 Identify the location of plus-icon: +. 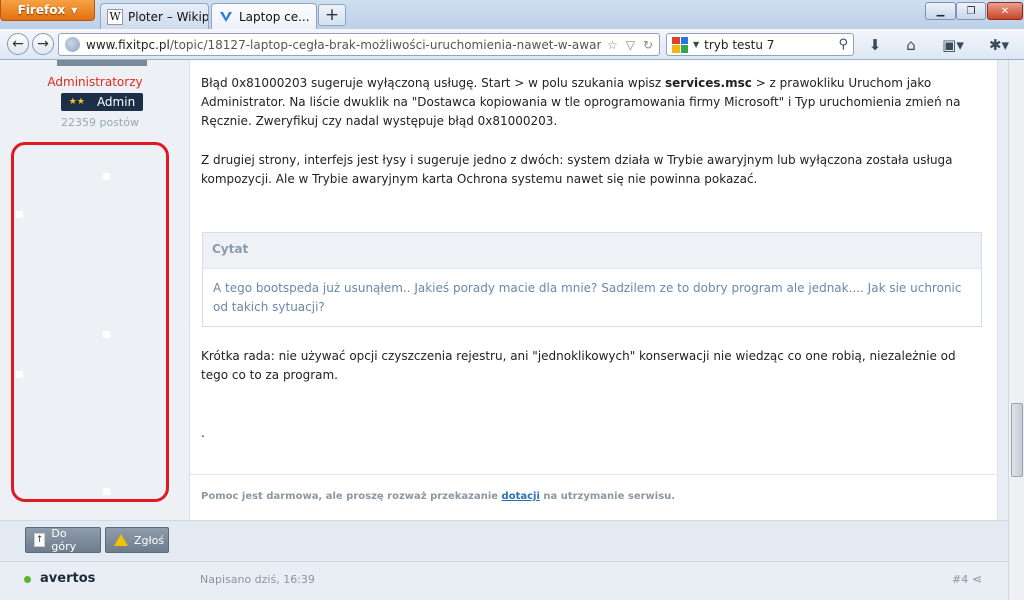
(332, 15).